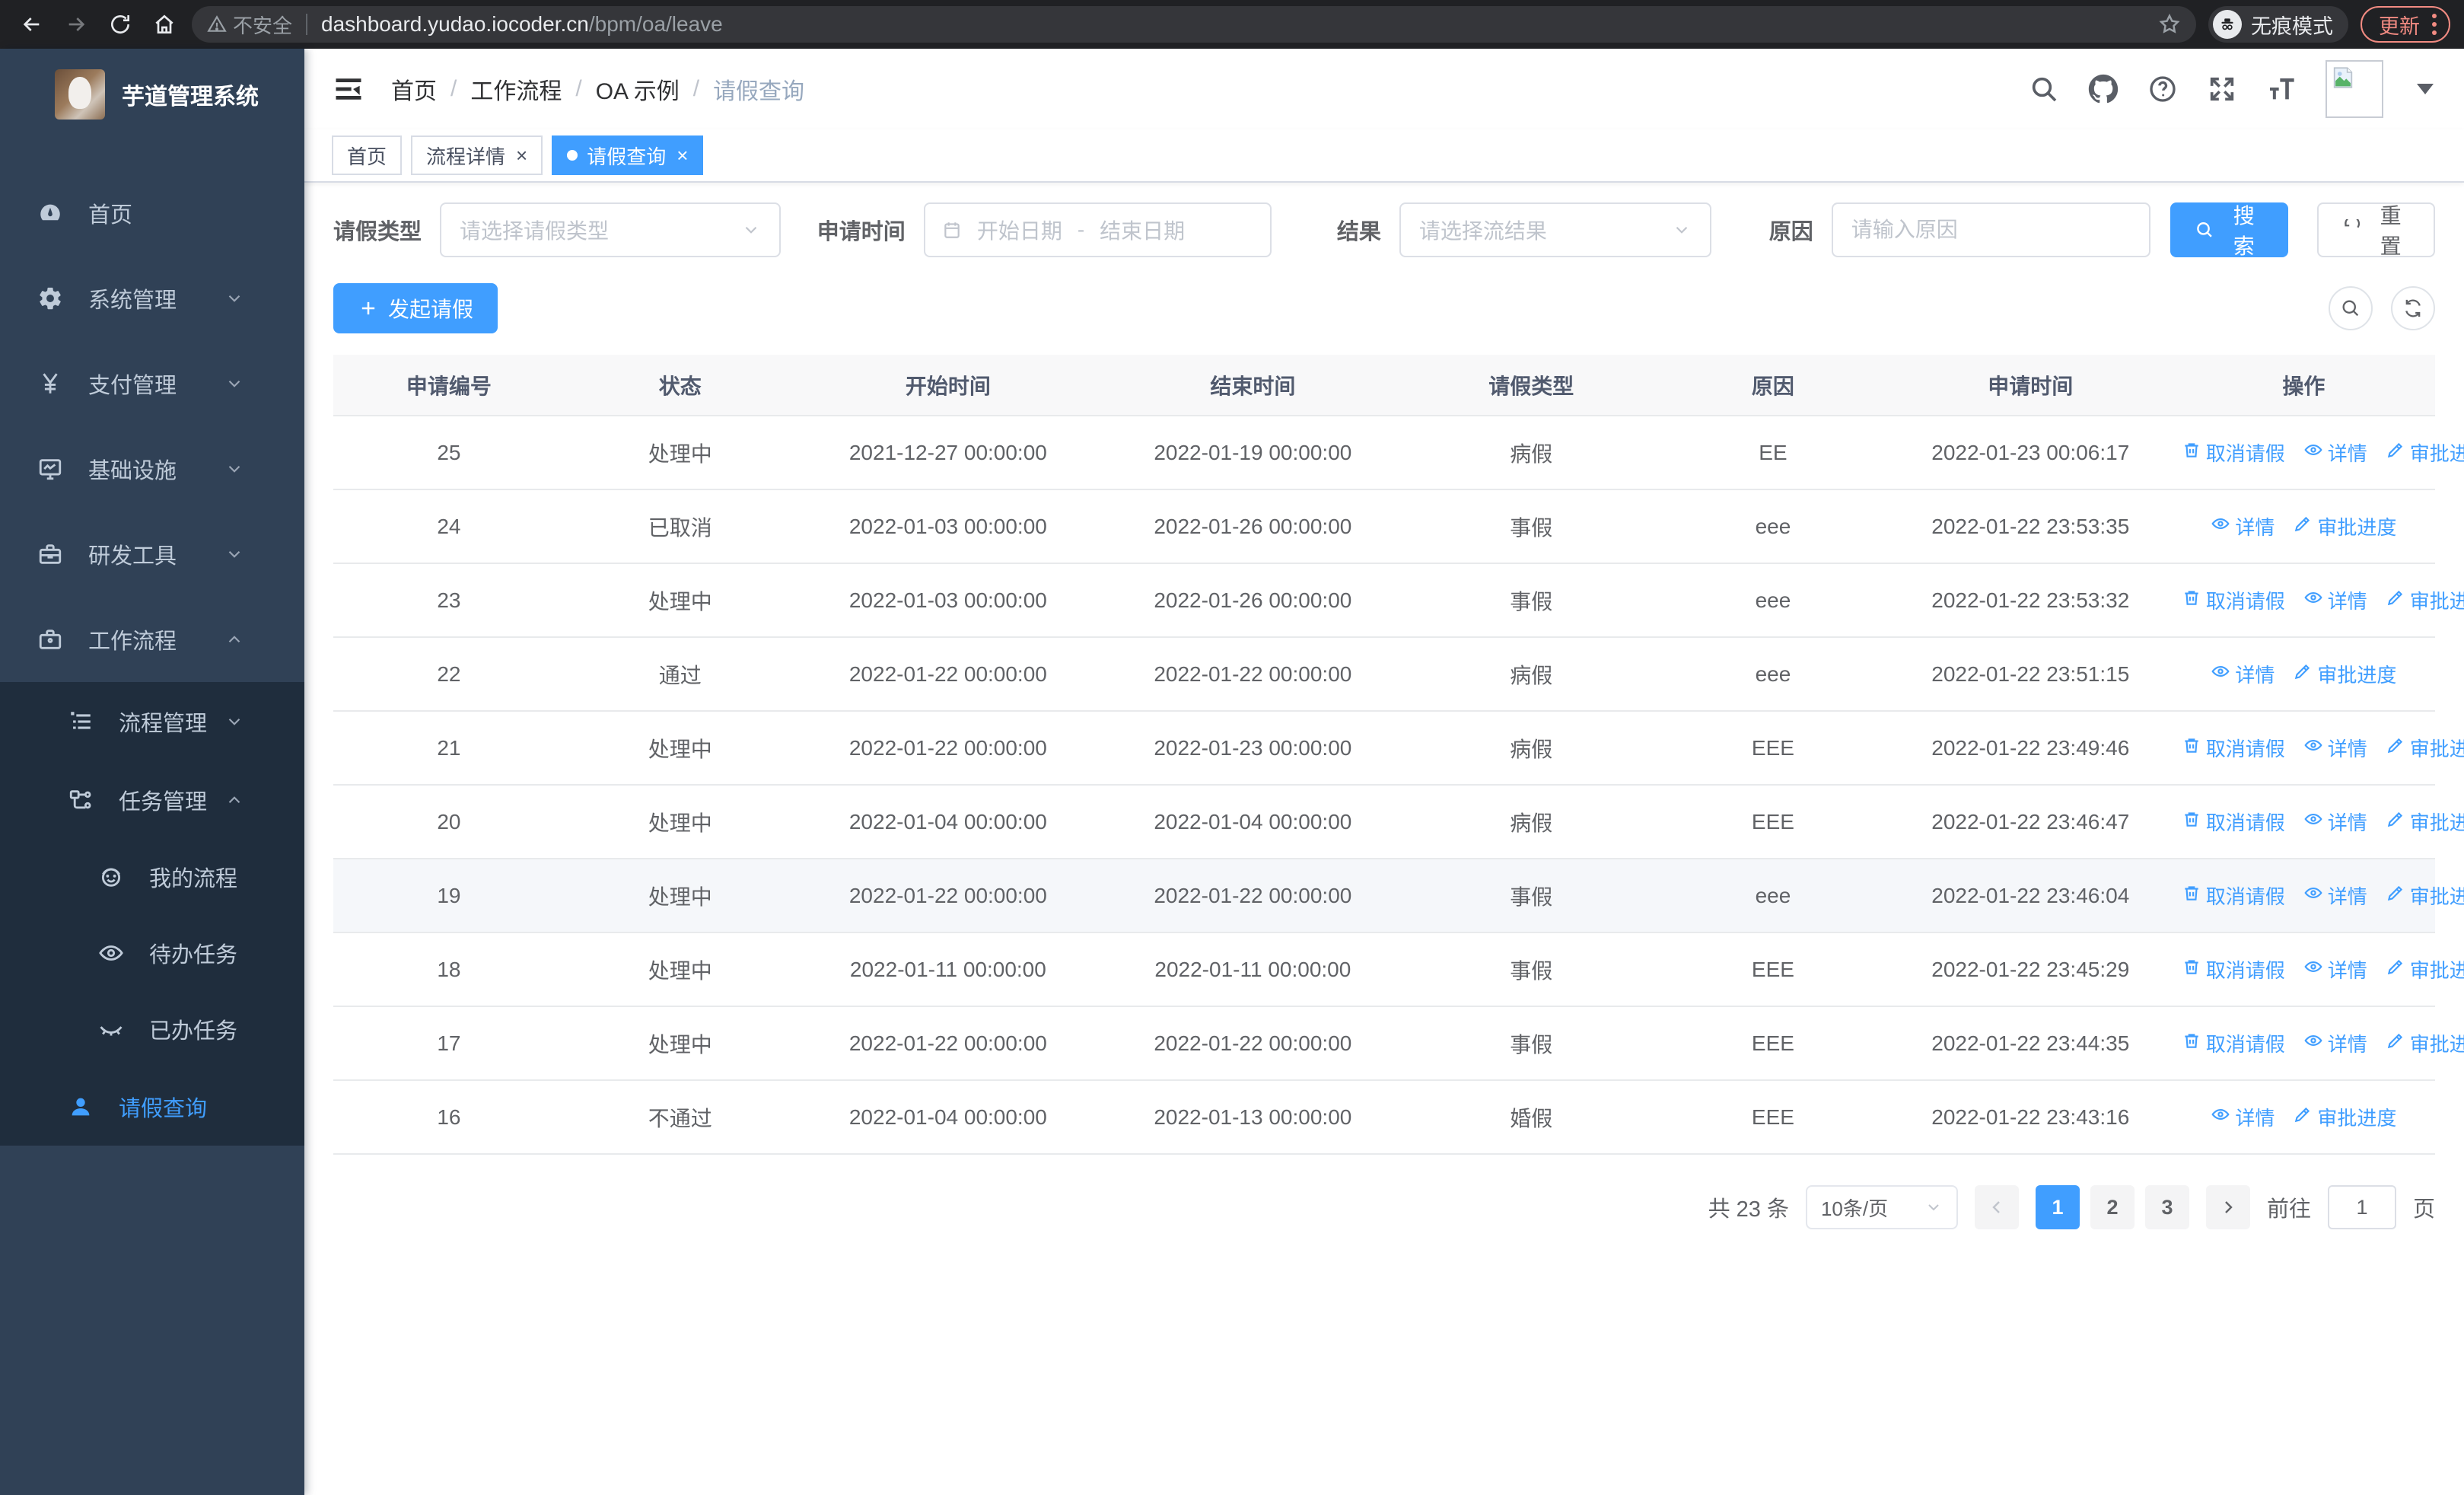  I want to click on chevron-up-icon, so click(234, 639).